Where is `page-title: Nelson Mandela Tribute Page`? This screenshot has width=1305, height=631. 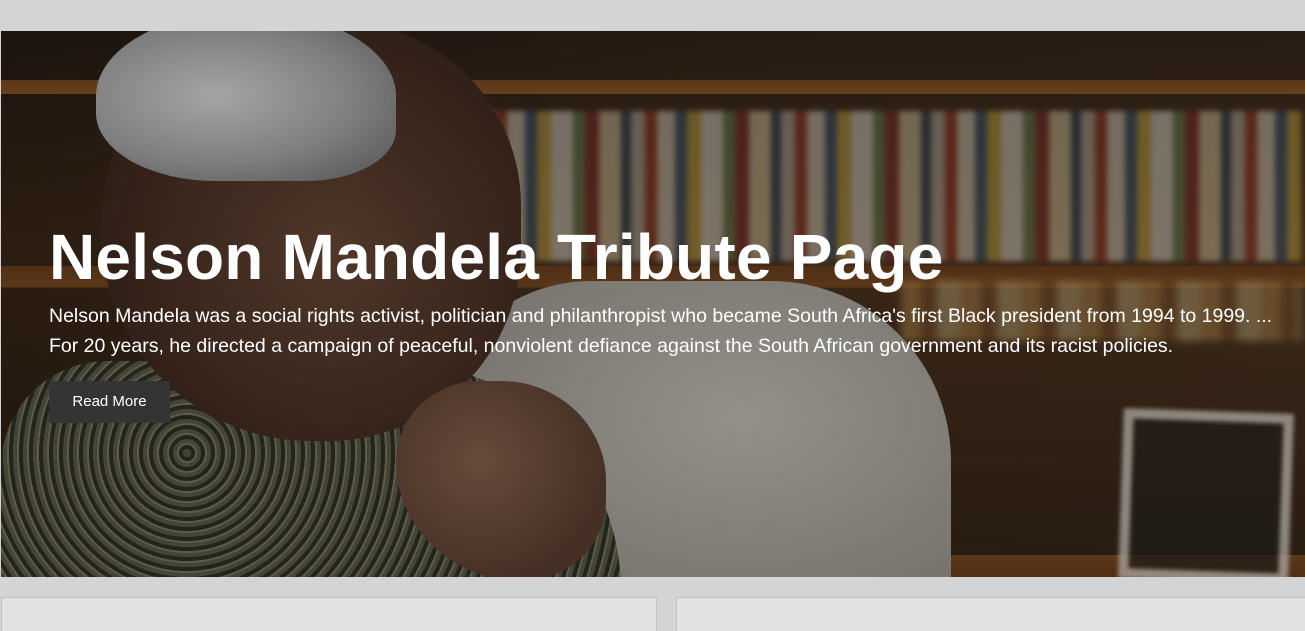
page-title: Nelson Mandela Tribute Page is located at coordinates (496, 257).